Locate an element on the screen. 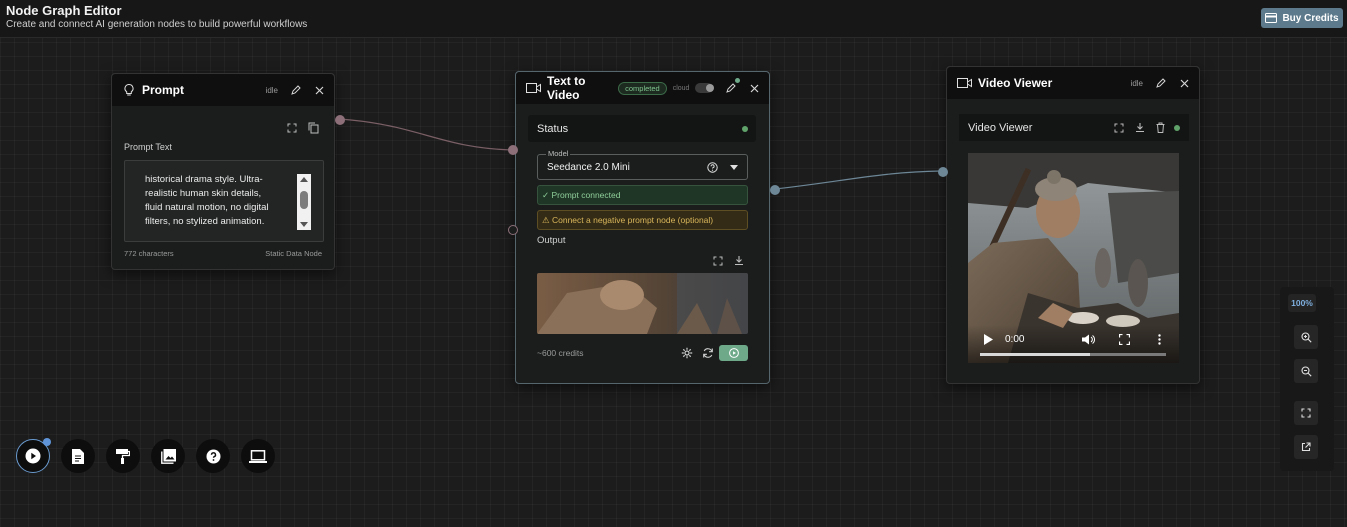  toolbar-help-button is located at coordinates (213, 456).